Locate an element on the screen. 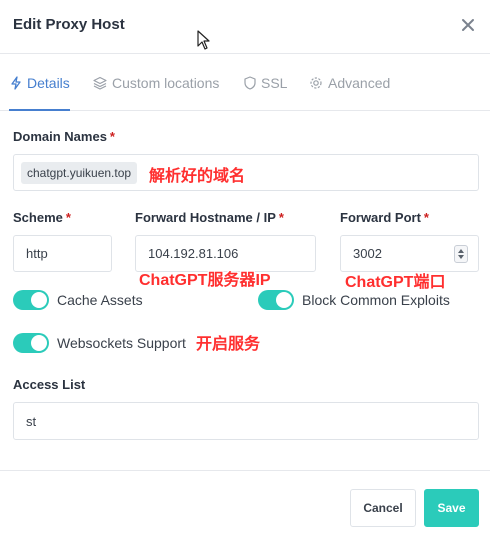 Image resolution: width=490 pixels, height=537 pixels. bolt-icon is located at coordinates (16, 83).